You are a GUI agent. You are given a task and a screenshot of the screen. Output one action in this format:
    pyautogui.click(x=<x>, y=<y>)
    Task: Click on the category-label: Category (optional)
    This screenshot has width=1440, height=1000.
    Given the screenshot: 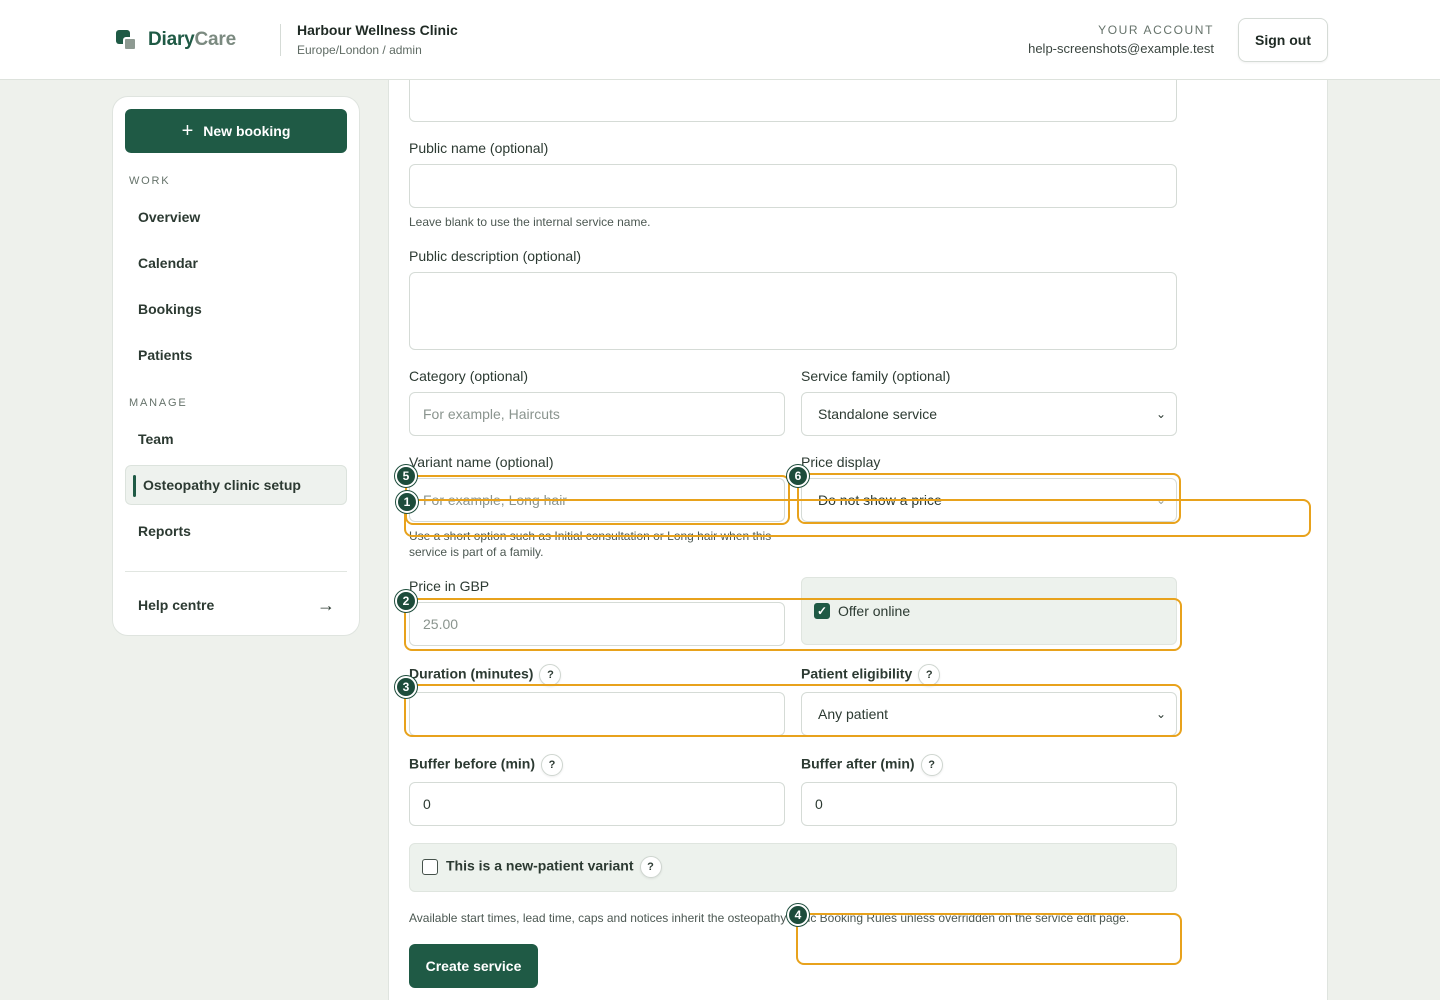 What is the action you would take?
    pyautogui.click(x=469, y=376)
    